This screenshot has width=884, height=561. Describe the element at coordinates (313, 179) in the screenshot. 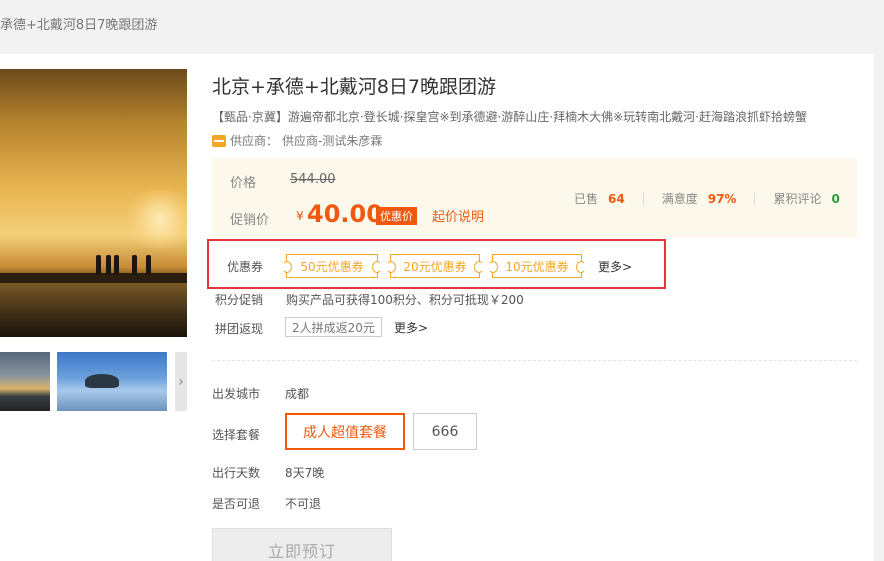

I see `original-price: 544.00` at that location.